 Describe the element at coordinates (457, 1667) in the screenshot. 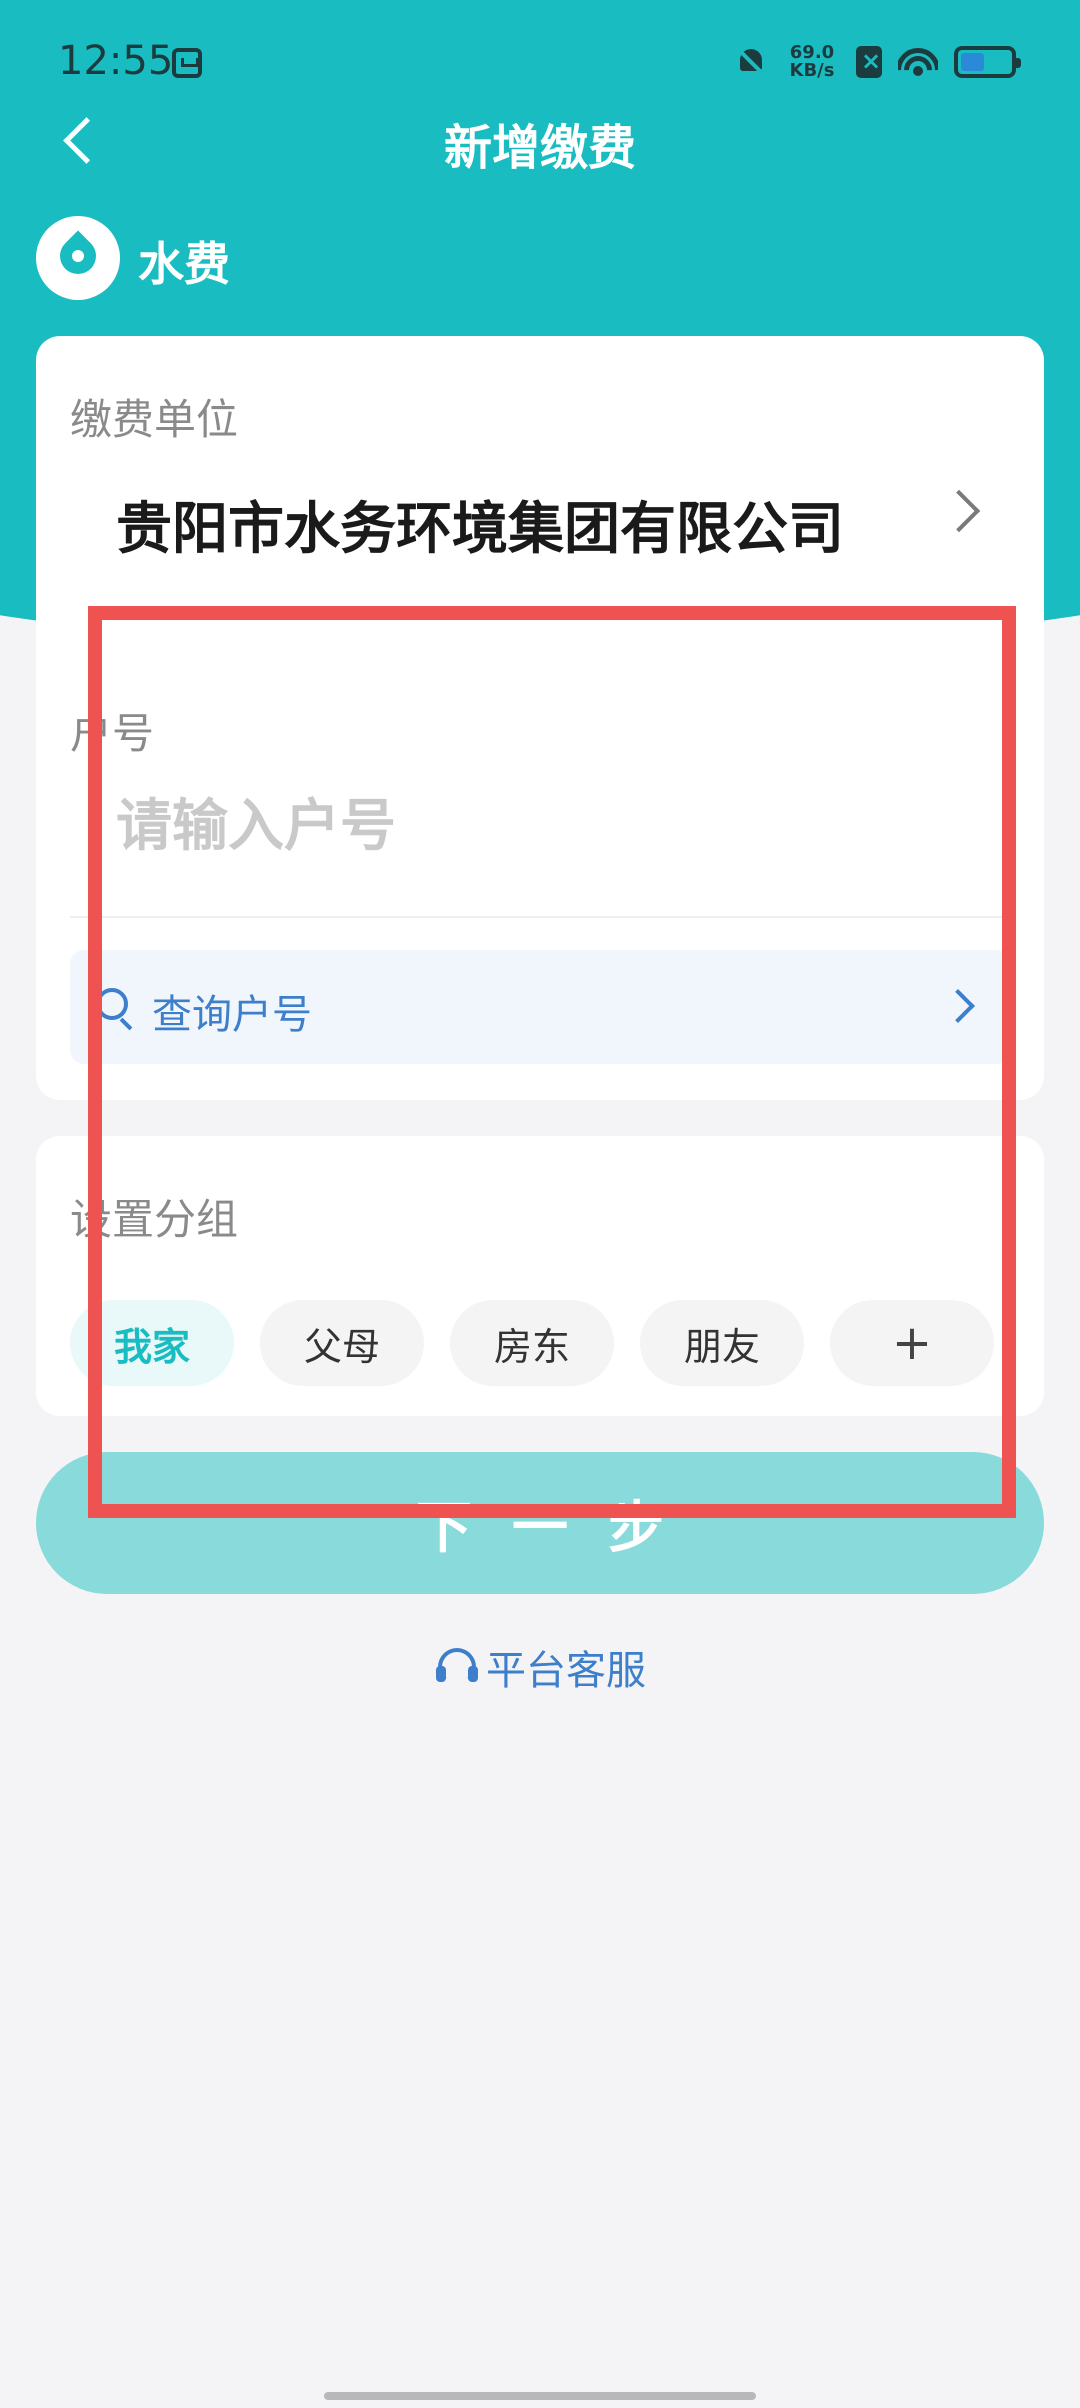

I see `headset-icon` at that location.